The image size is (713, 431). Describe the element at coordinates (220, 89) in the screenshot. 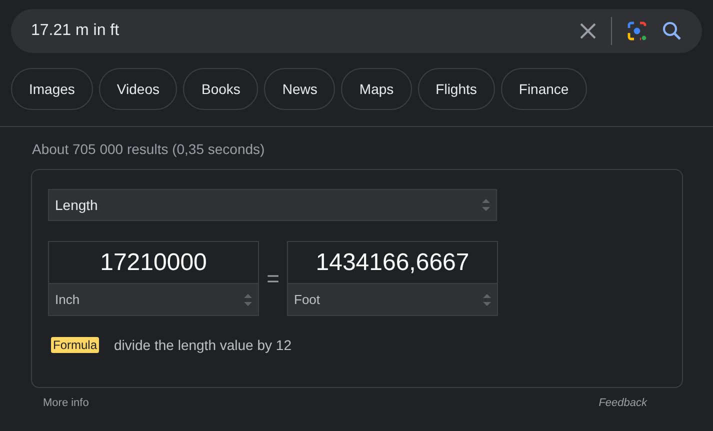

I see `filter-chip: Books` at that location.